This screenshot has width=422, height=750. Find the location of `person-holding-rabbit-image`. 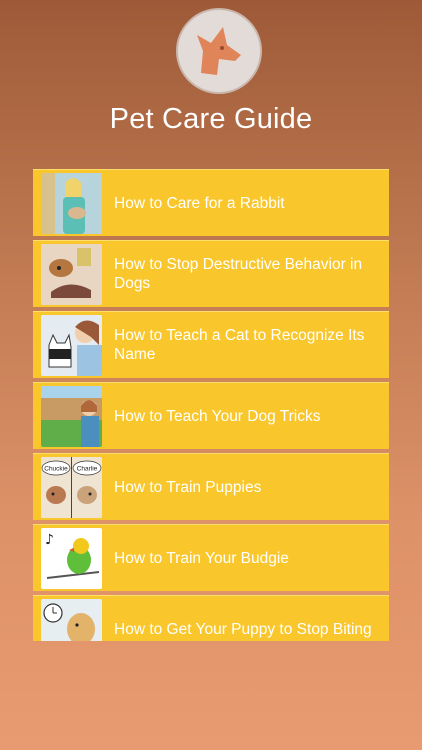

person-holding-rabbit-image is located at coordinates (71, 203).